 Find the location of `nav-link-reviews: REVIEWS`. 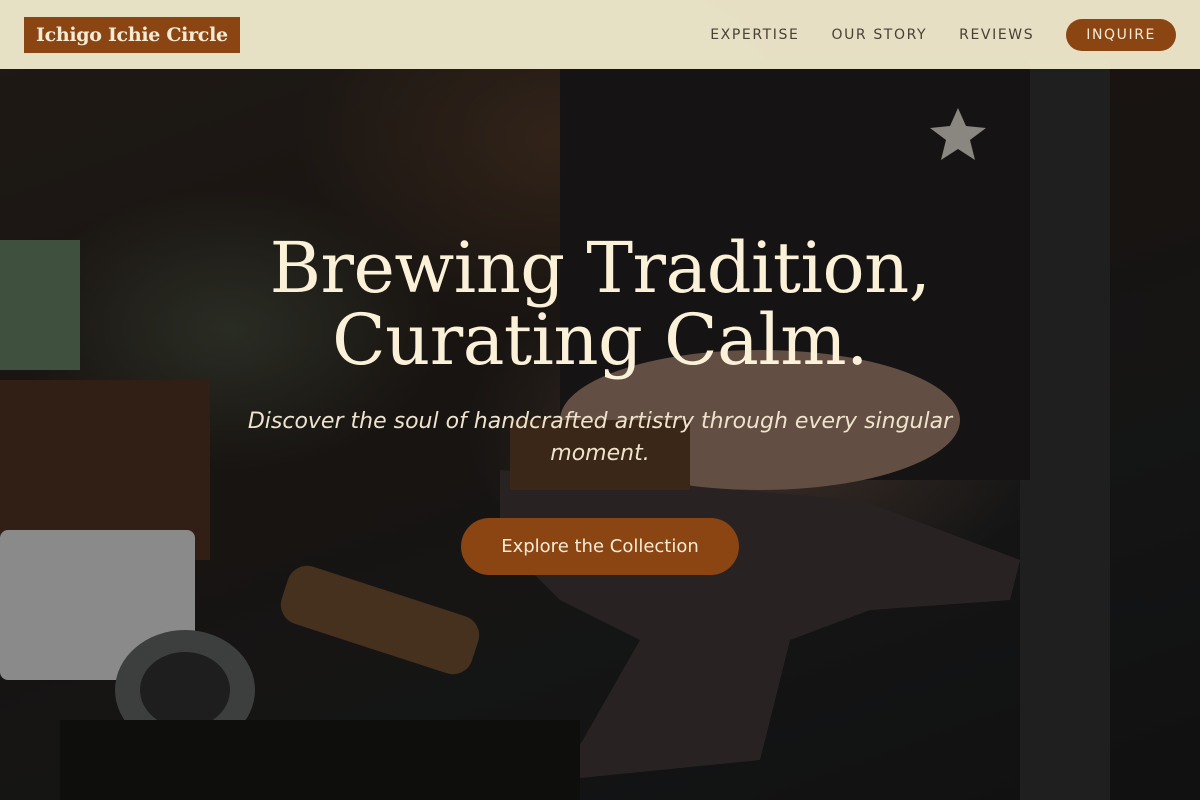

nav-link-reviews: REVIEWS is located at coordinates (996, 35).